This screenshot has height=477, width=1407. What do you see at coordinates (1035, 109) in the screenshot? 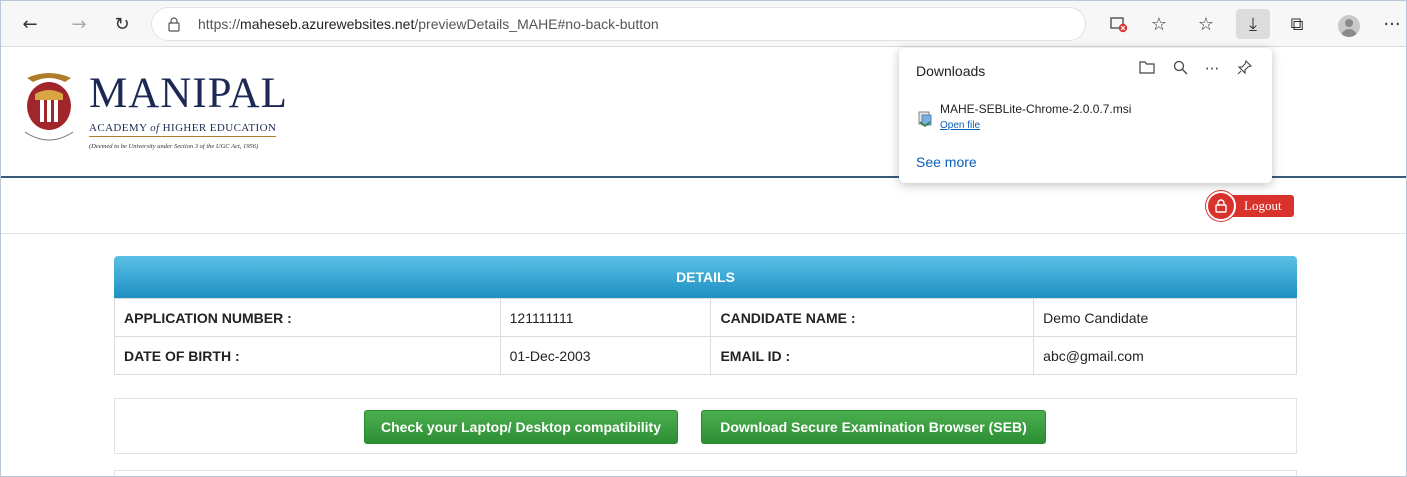
I see `download-file-name: MAHE-SEBLite-Chrome-2.0.0.7.msi` at bounding box center [1035, 109].